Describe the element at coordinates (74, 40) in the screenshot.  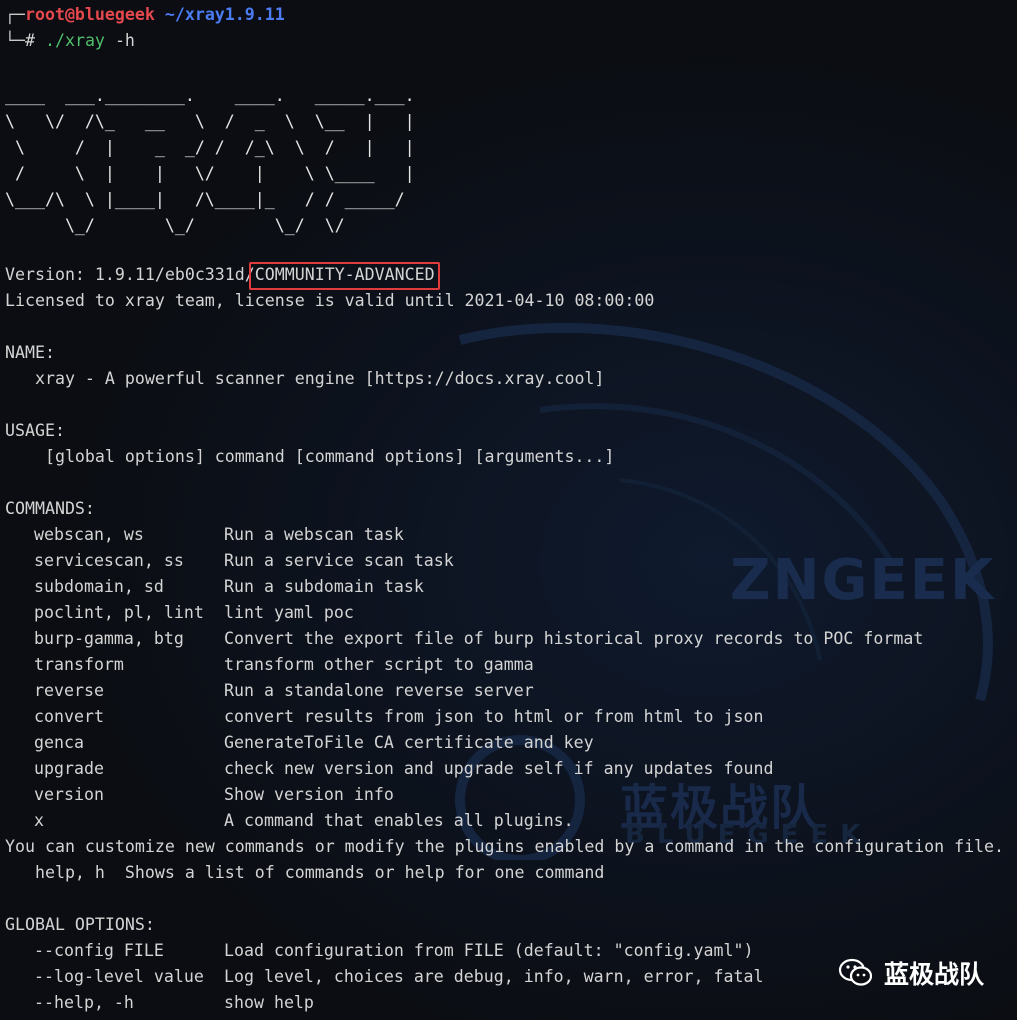
I see `command-text: ./xray` at that location.